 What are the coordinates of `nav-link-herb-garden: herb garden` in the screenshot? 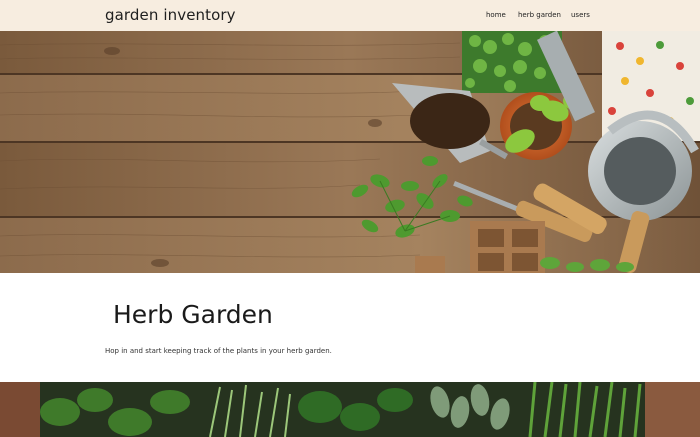 It's located at (539, 15).